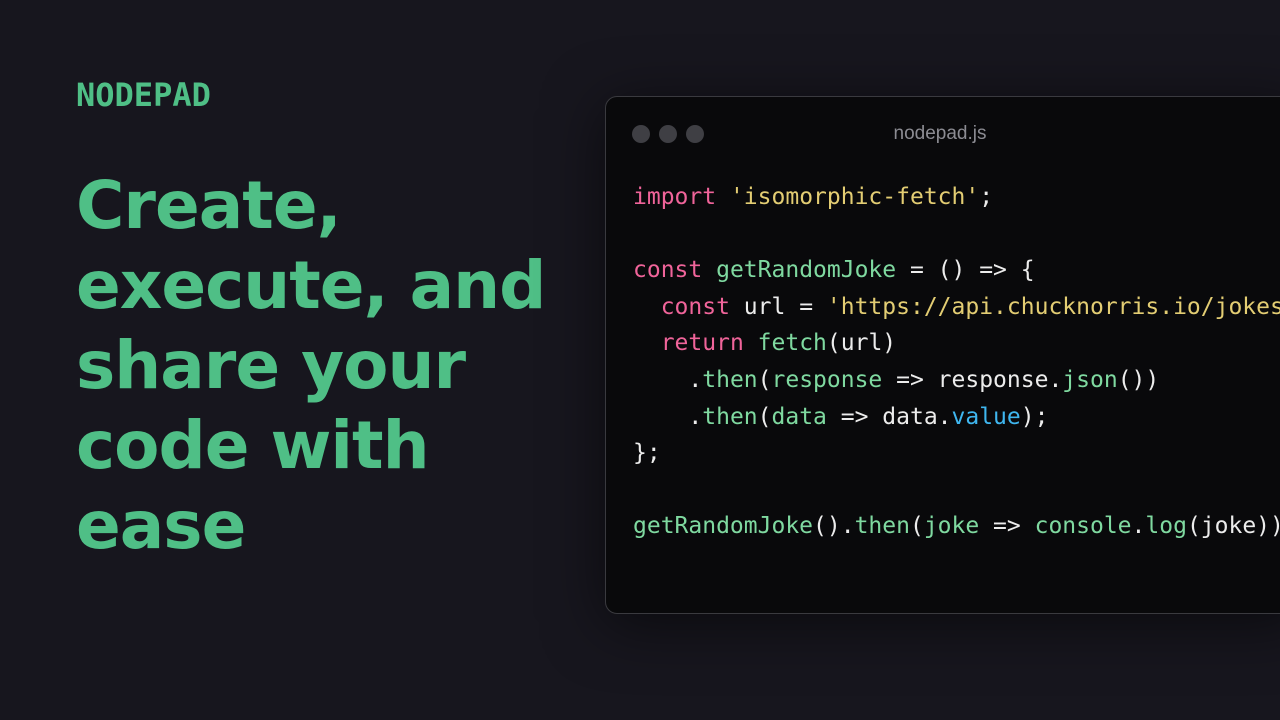 This screenshot has width=1280, height=720. I want to click on code-line: const getRandomJoke = () => {, so click(956, 270).